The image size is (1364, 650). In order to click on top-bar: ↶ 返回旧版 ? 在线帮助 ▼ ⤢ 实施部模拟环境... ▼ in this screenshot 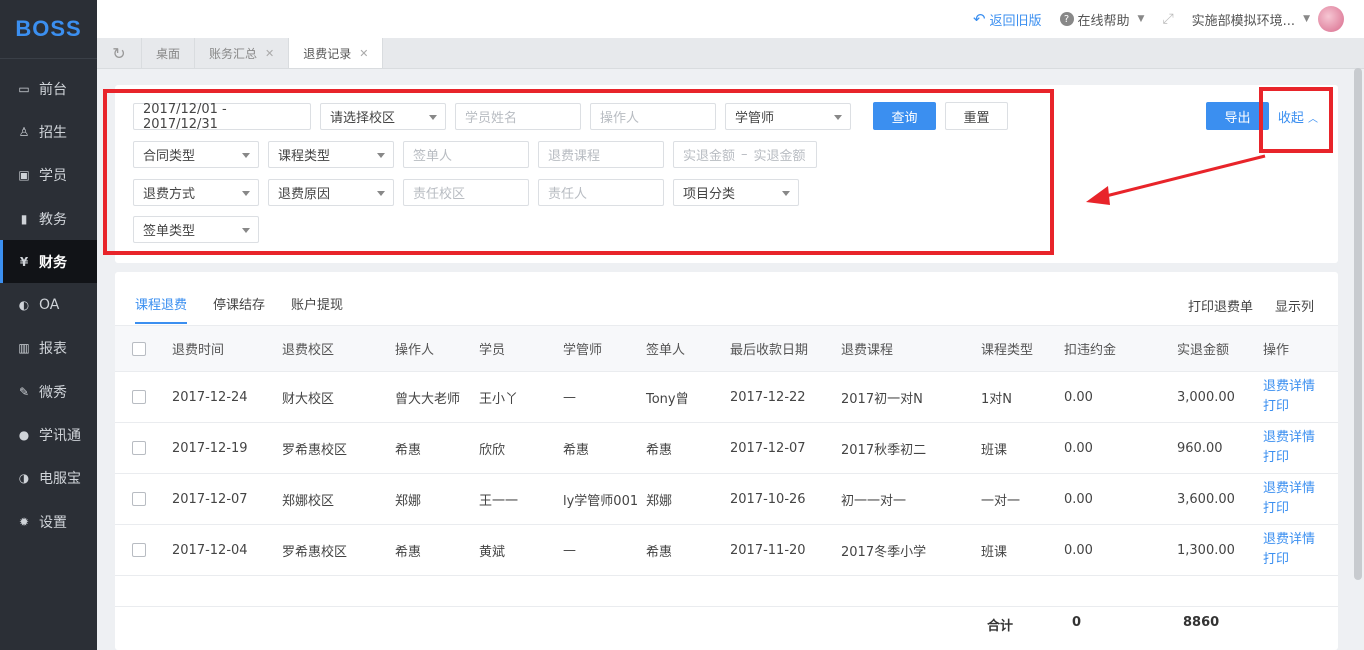, I will do `click(730, 19)`.